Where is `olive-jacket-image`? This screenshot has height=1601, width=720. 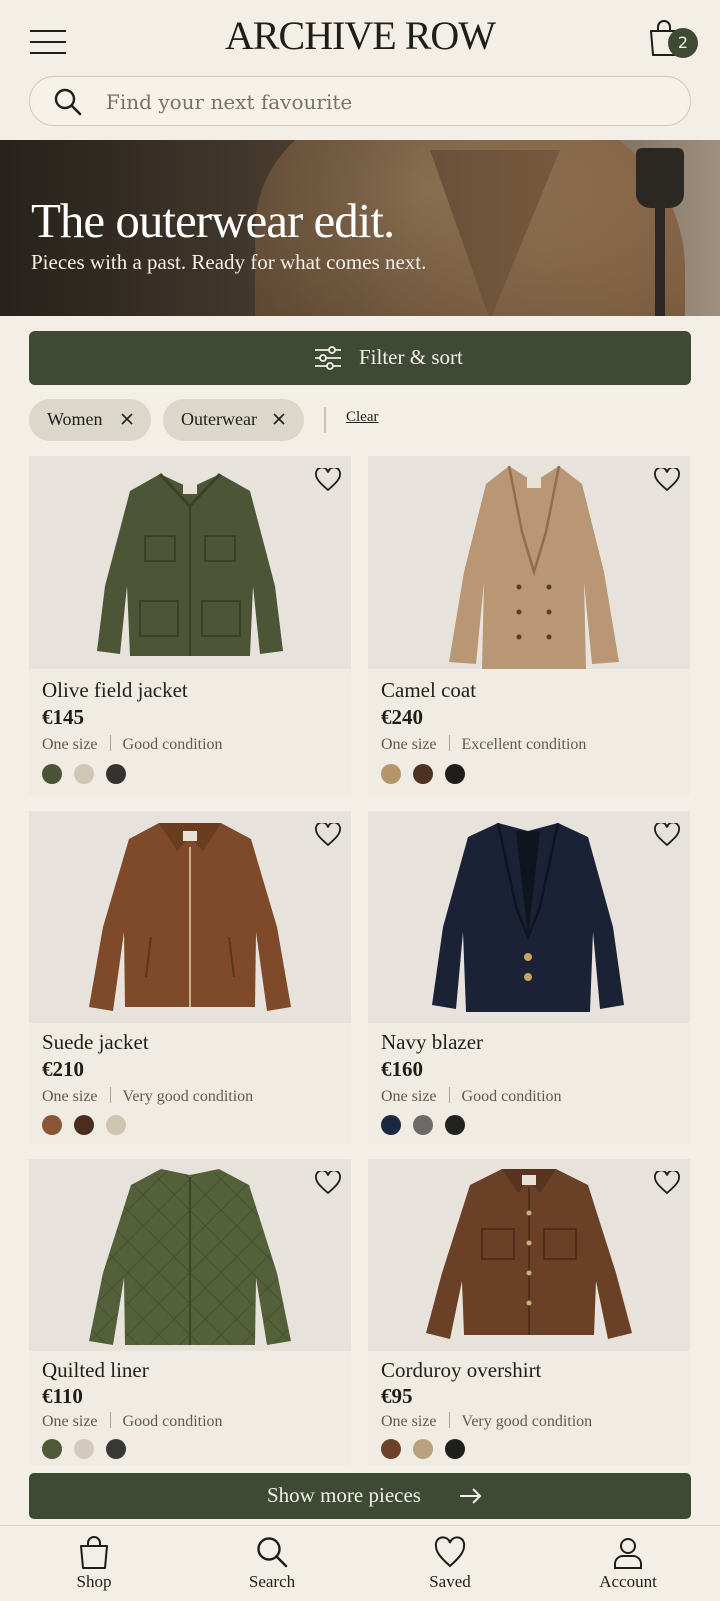 olive-jacket-image is located at coordinates (190, 564).